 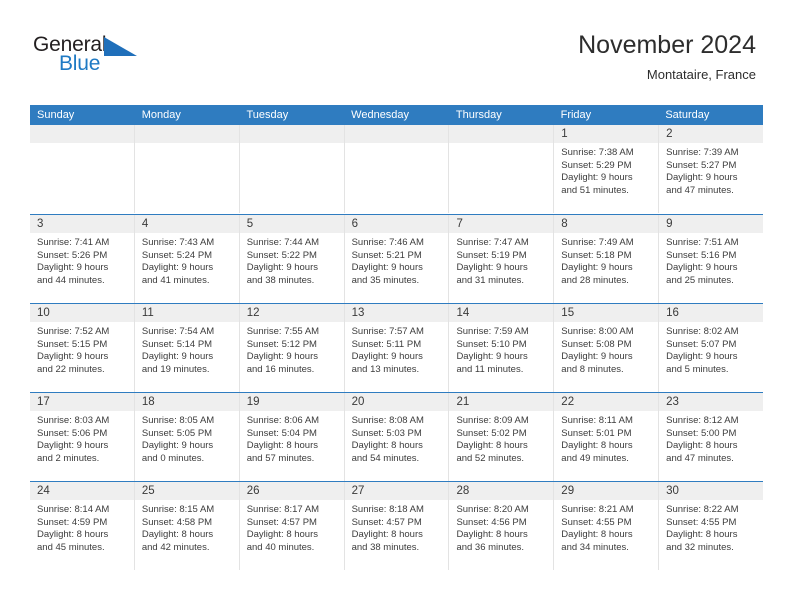 What do you see at coordinates (177, 344) in the screenshot?
I see `sunset-text: Sunset: 5:14 PM` at bounding box center [177, 344].